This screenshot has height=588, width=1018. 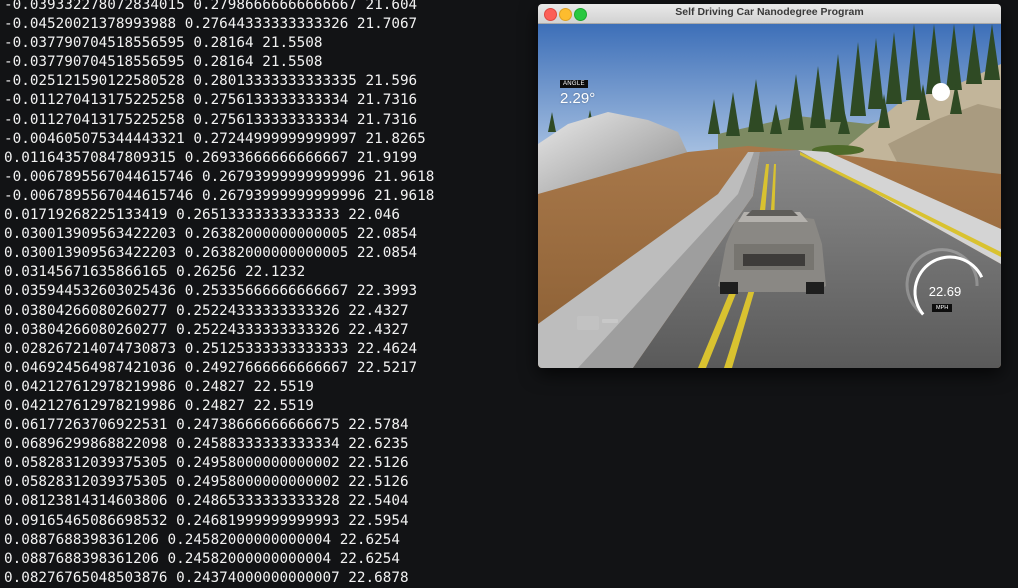 I want to click on record-label, so click(x=610, y=321).